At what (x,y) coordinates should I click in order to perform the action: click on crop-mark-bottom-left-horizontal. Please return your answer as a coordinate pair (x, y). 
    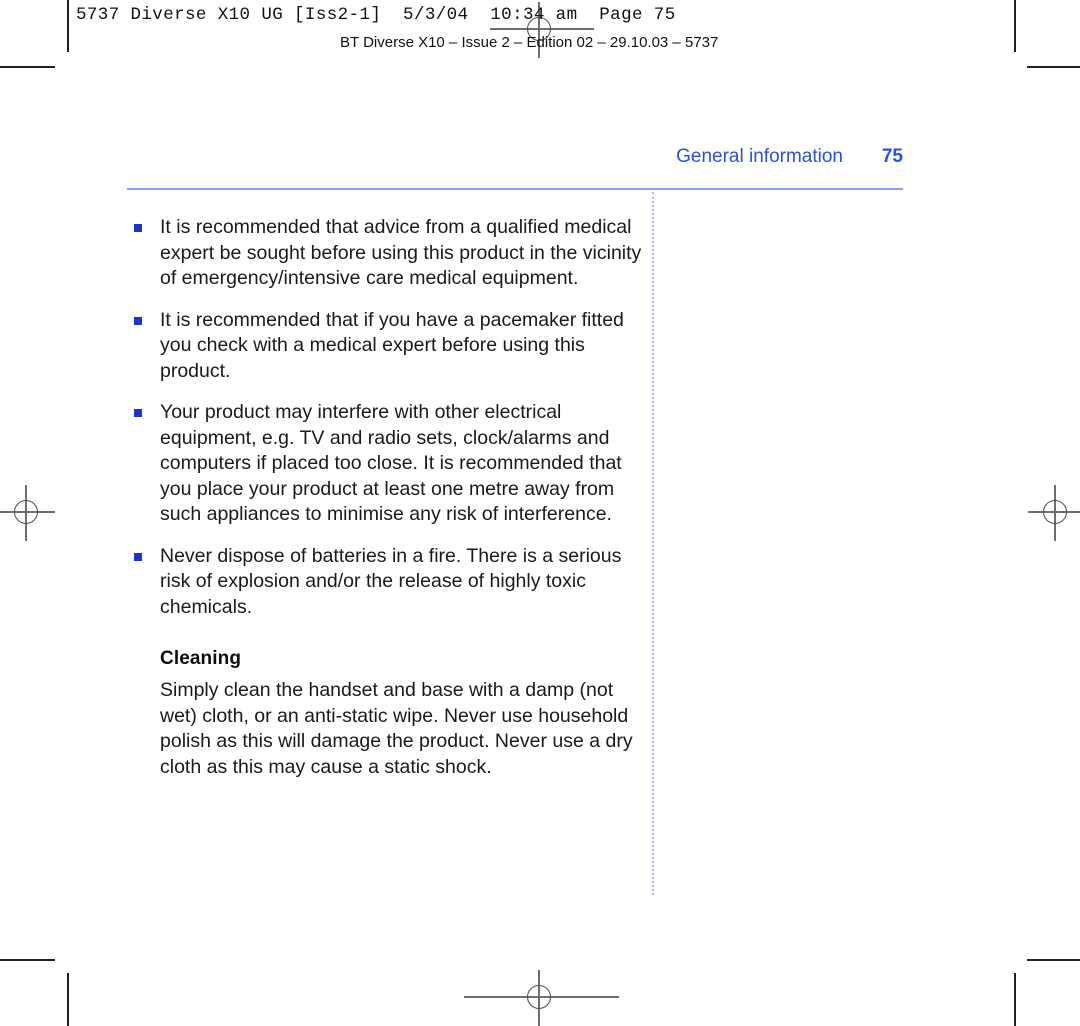
    Looking at the image, I should click on (27, 960).